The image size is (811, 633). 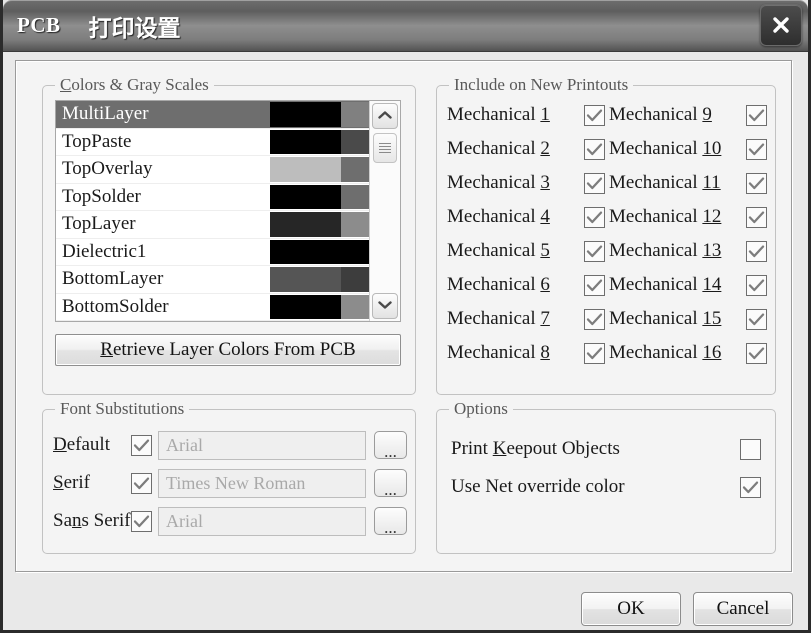 I want to click on colors-group-title: Colors & Gray Scales, so click(x=134, y=85).